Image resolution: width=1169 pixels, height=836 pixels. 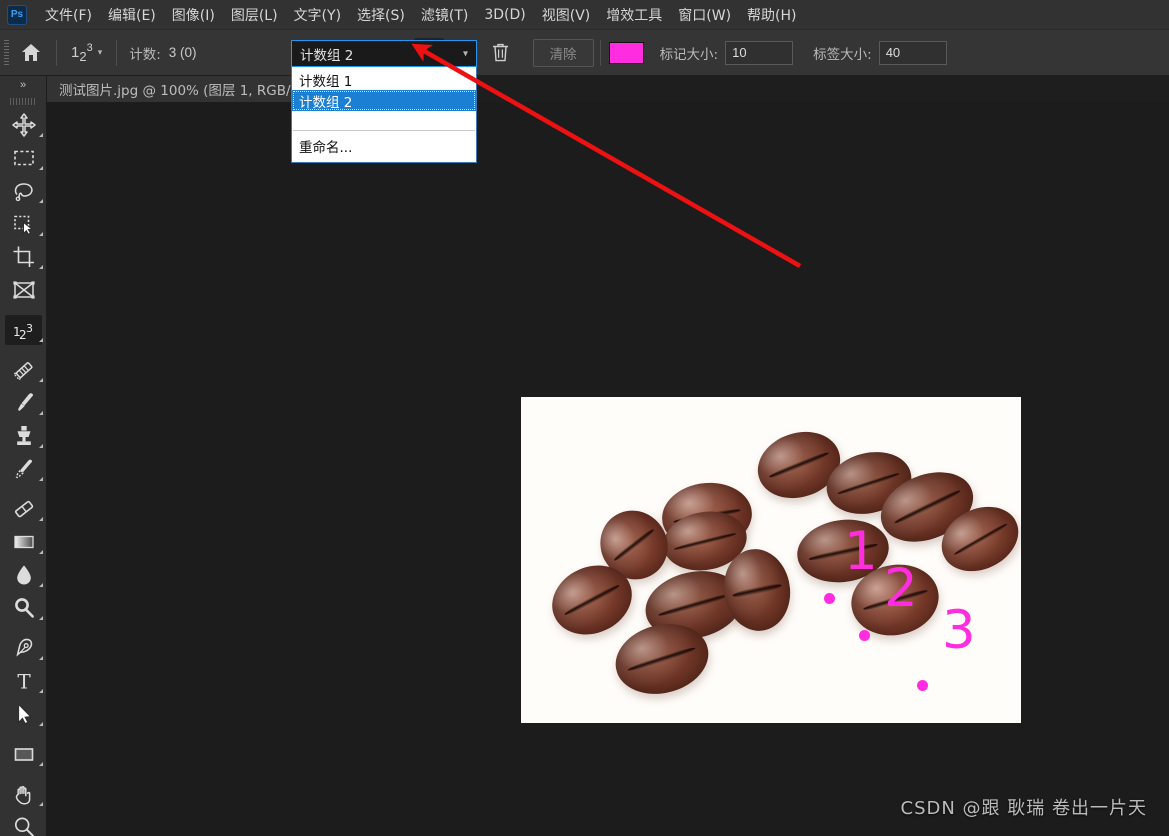 I want to click on clear-button: 清除, so click(x=563, y=52).